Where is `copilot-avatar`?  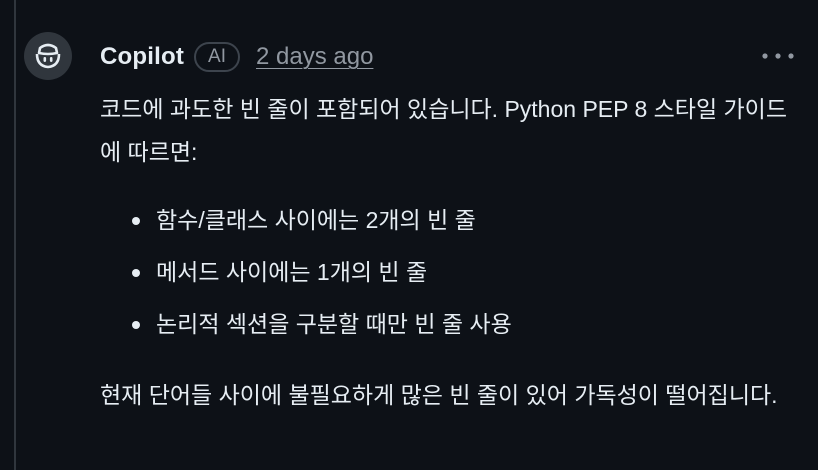 copilot-avatar is located at coordinates (48, 56).